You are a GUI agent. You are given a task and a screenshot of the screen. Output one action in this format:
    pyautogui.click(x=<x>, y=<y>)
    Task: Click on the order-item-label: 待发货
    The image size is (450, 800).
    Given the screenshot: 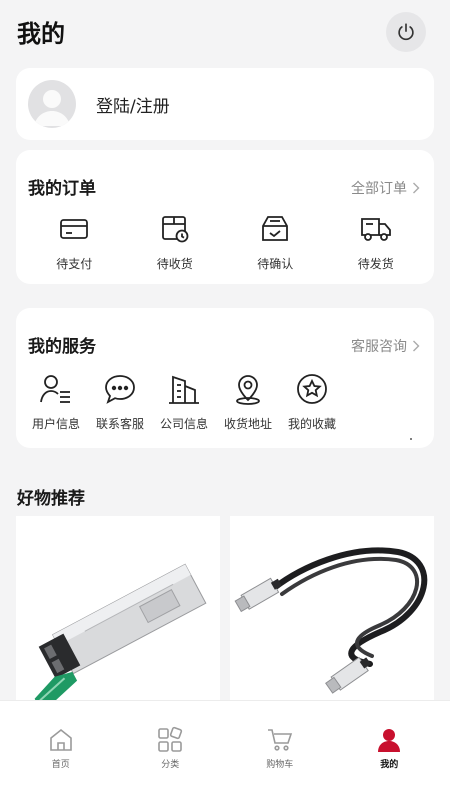 What is the action you would take?
    pyautogui.click(x=375, y=264)
    